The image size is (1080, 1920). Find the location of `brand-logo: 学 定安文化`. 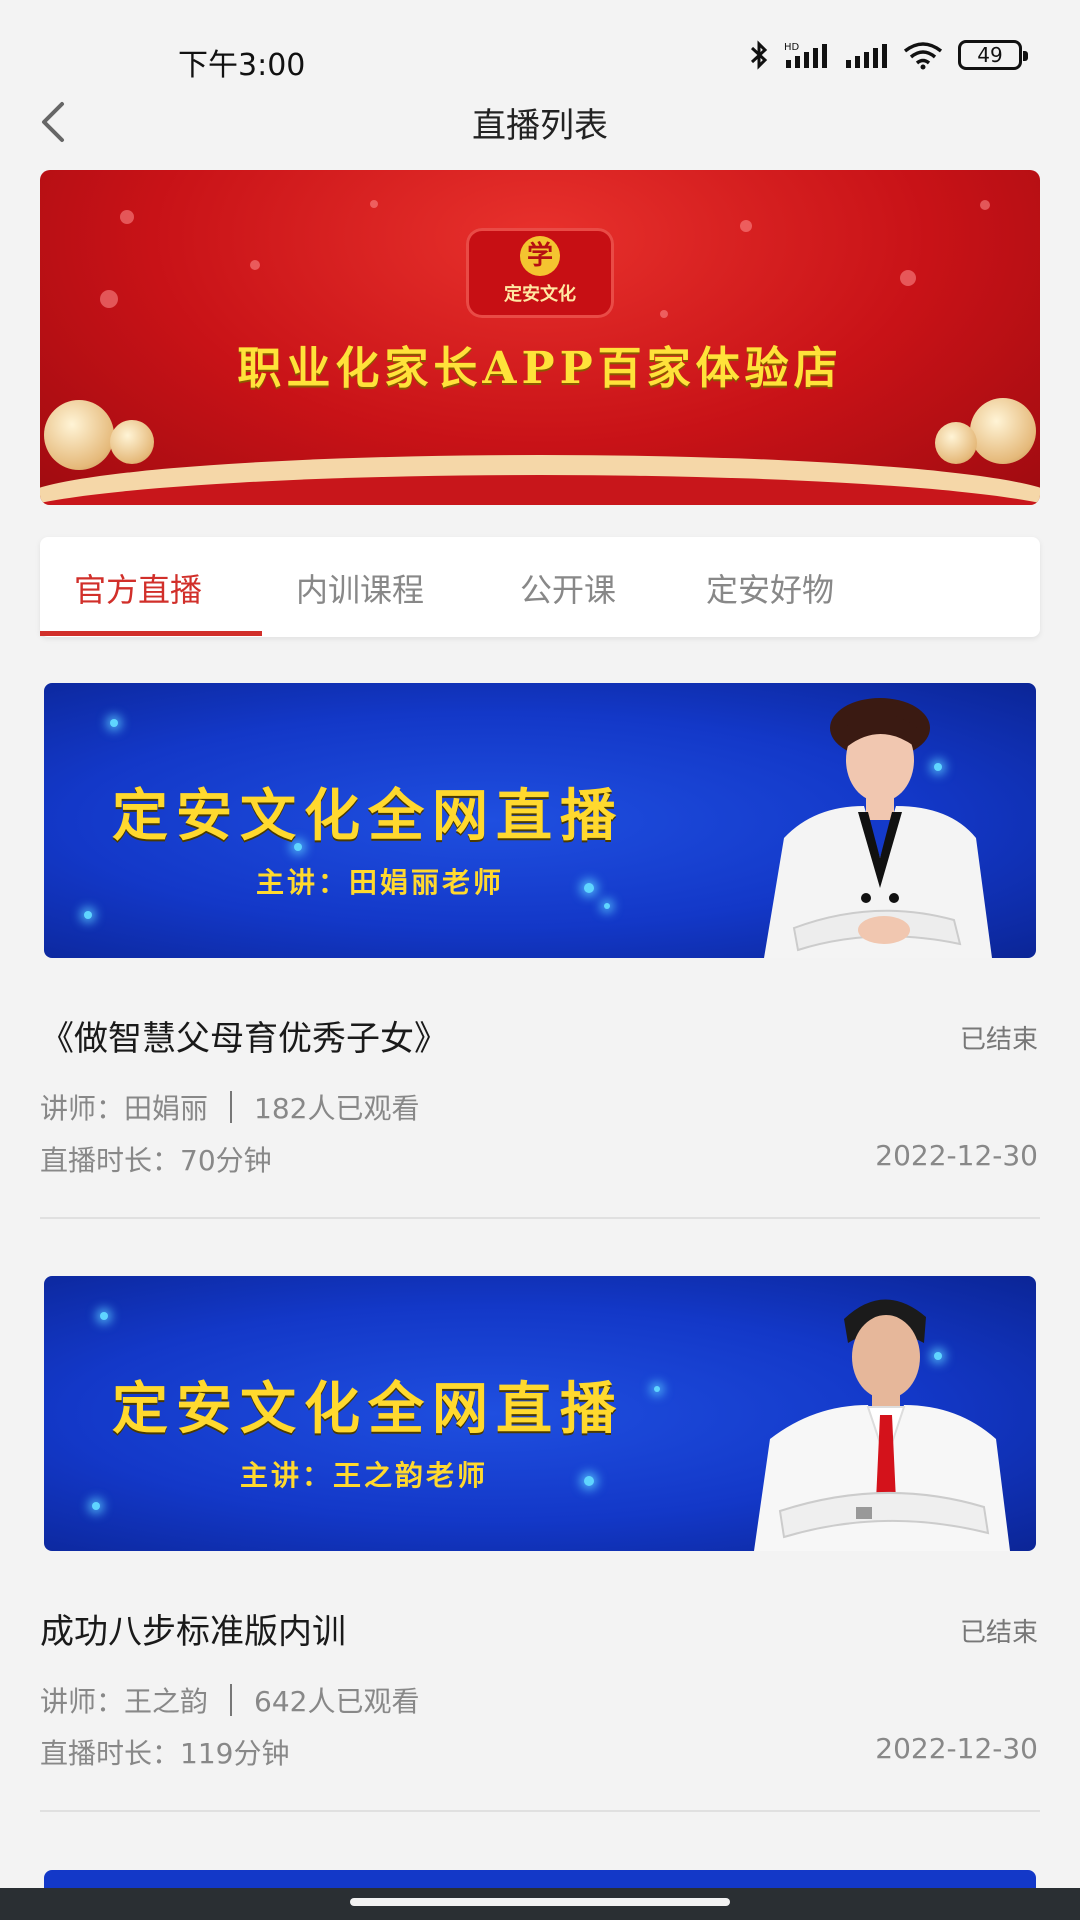

brand-logo: 学 定安文化 is located at coordinates (540, 273).